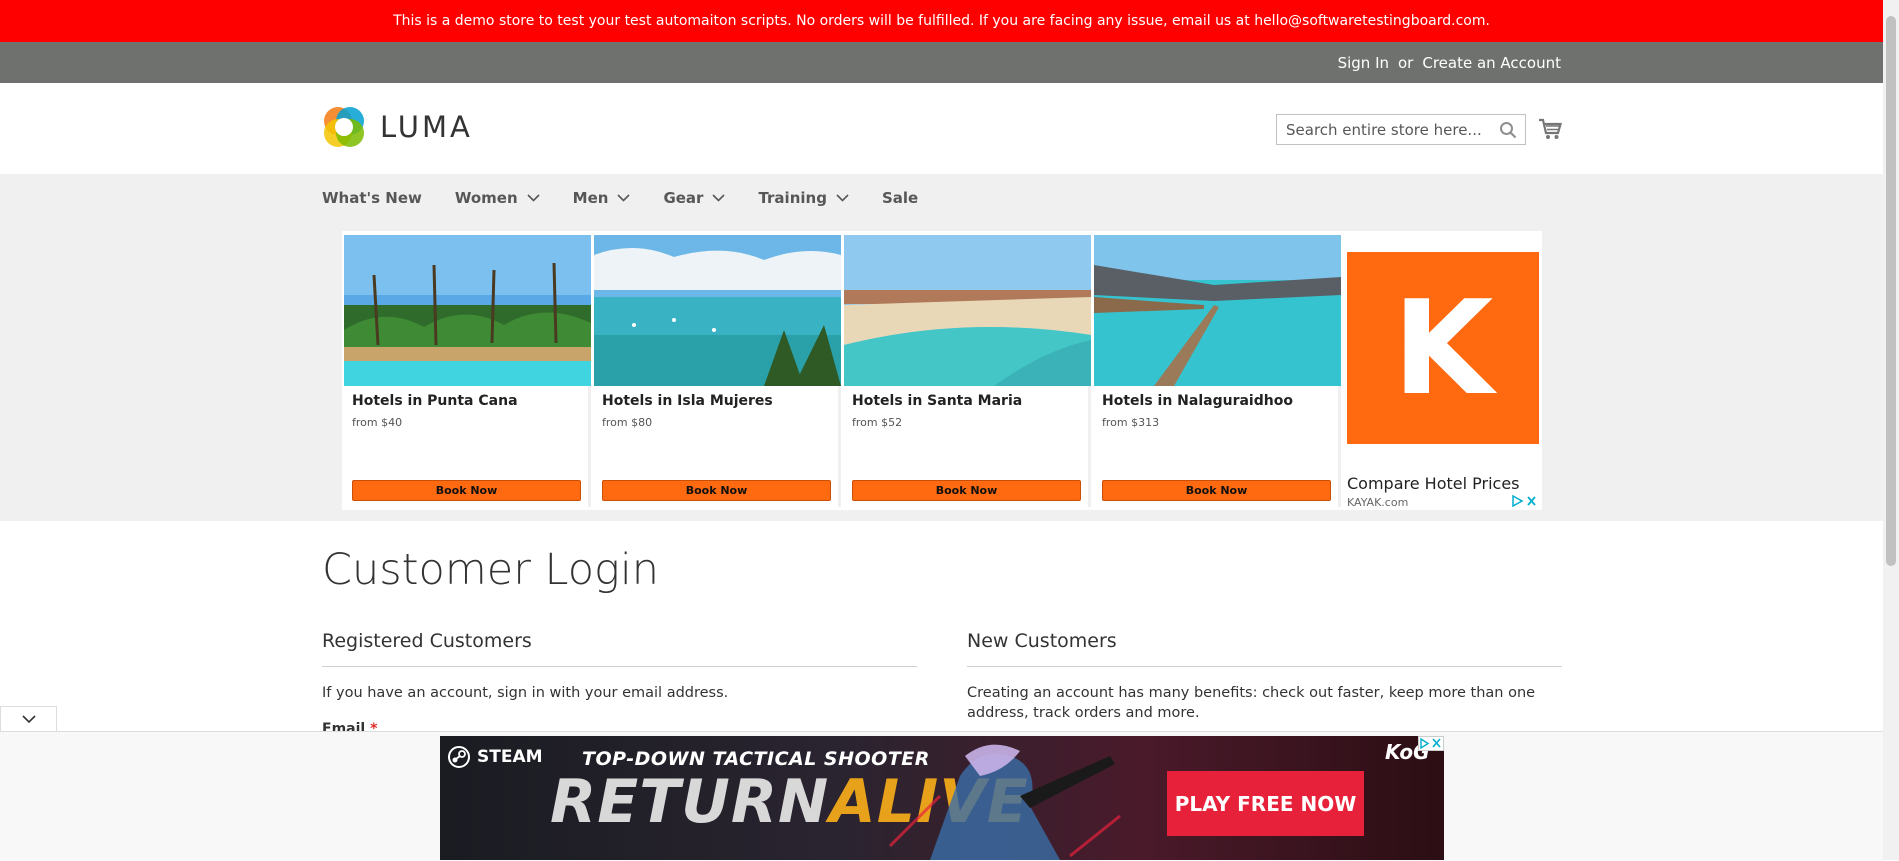 The height and width of the screenshot is (861, 1899). I want to click on ad-collapse-tab, so click(28, 718).